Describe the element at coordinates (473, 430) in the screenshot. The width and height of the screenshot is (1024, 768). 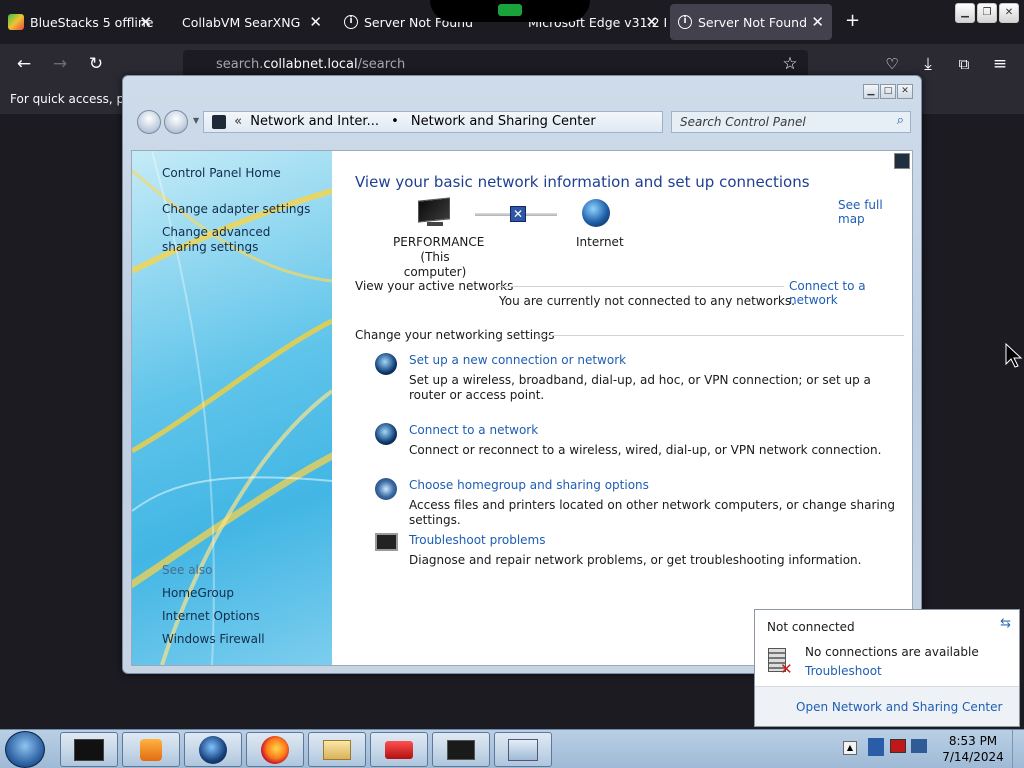
I see `option-connect-network: Connect to a network` at that location.